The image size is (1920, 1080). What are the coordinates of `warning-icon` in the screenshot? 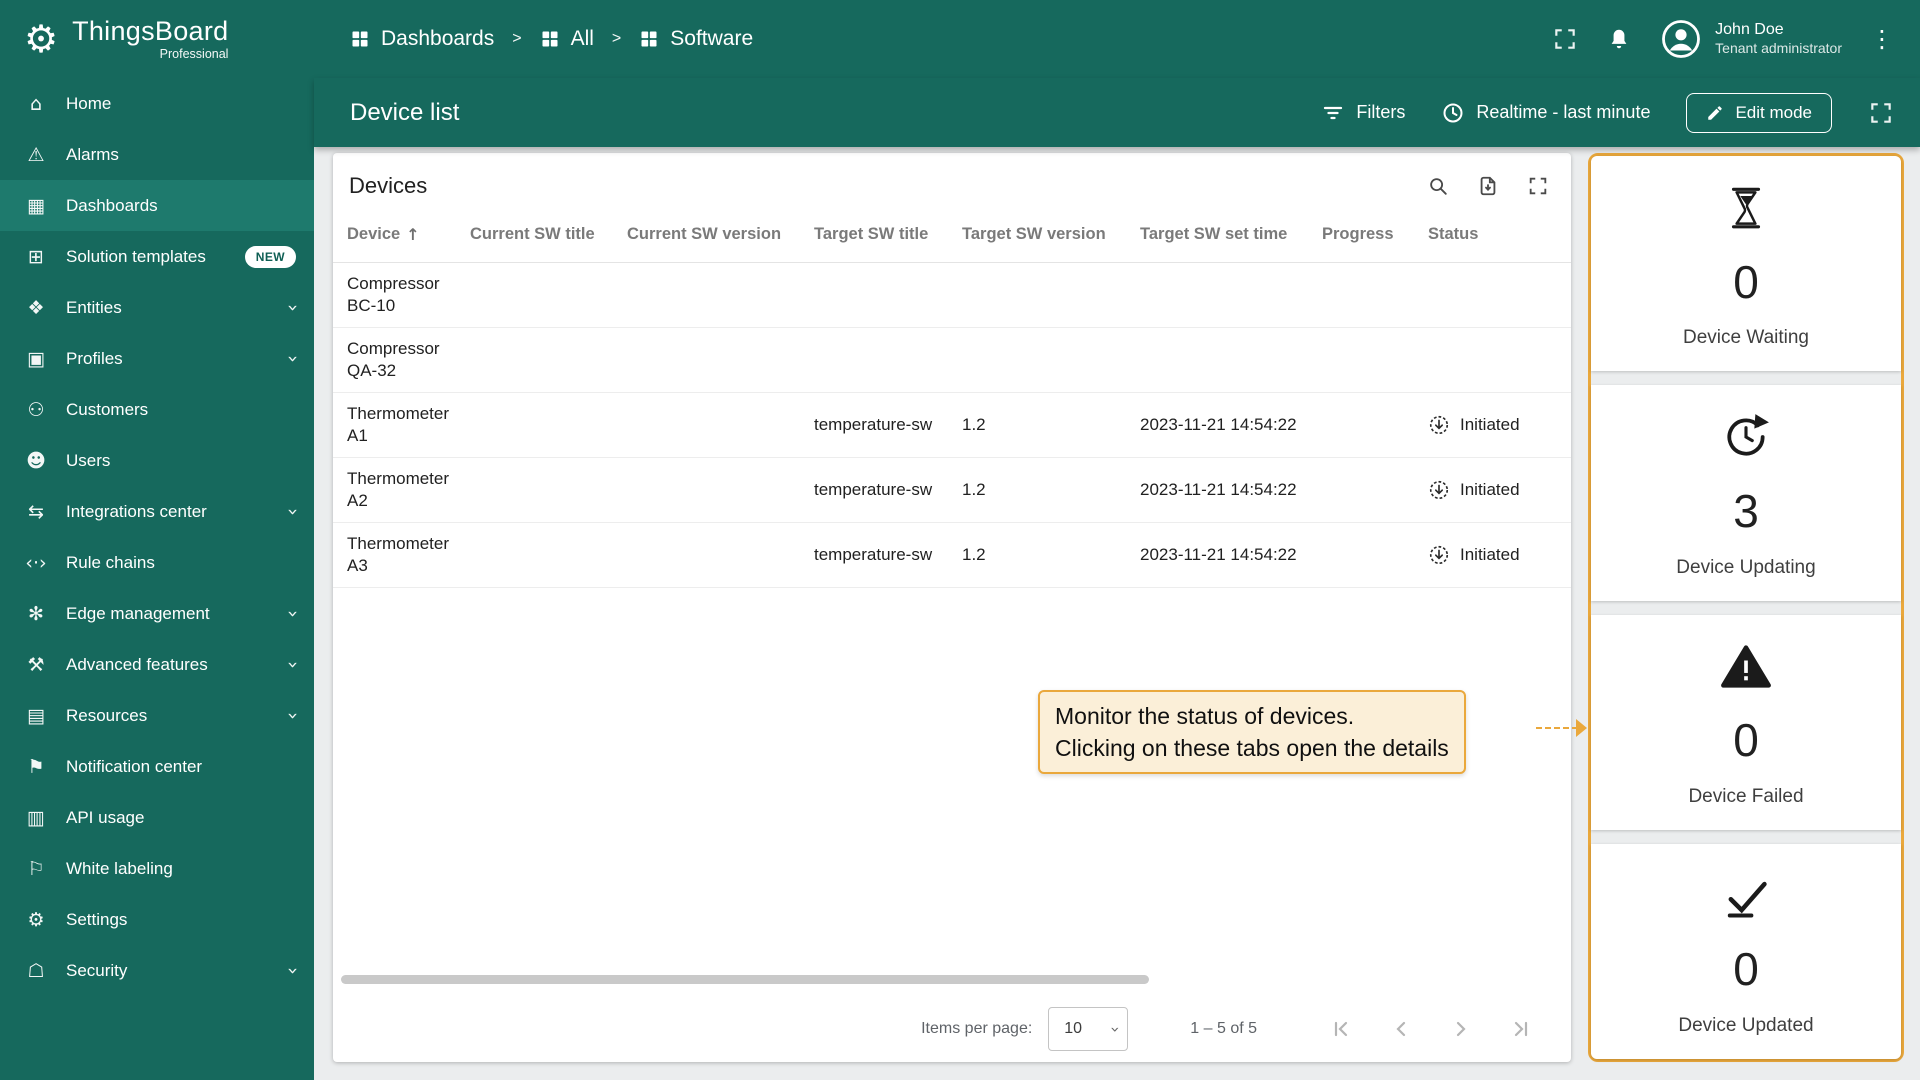 It's located at (1746, 666).